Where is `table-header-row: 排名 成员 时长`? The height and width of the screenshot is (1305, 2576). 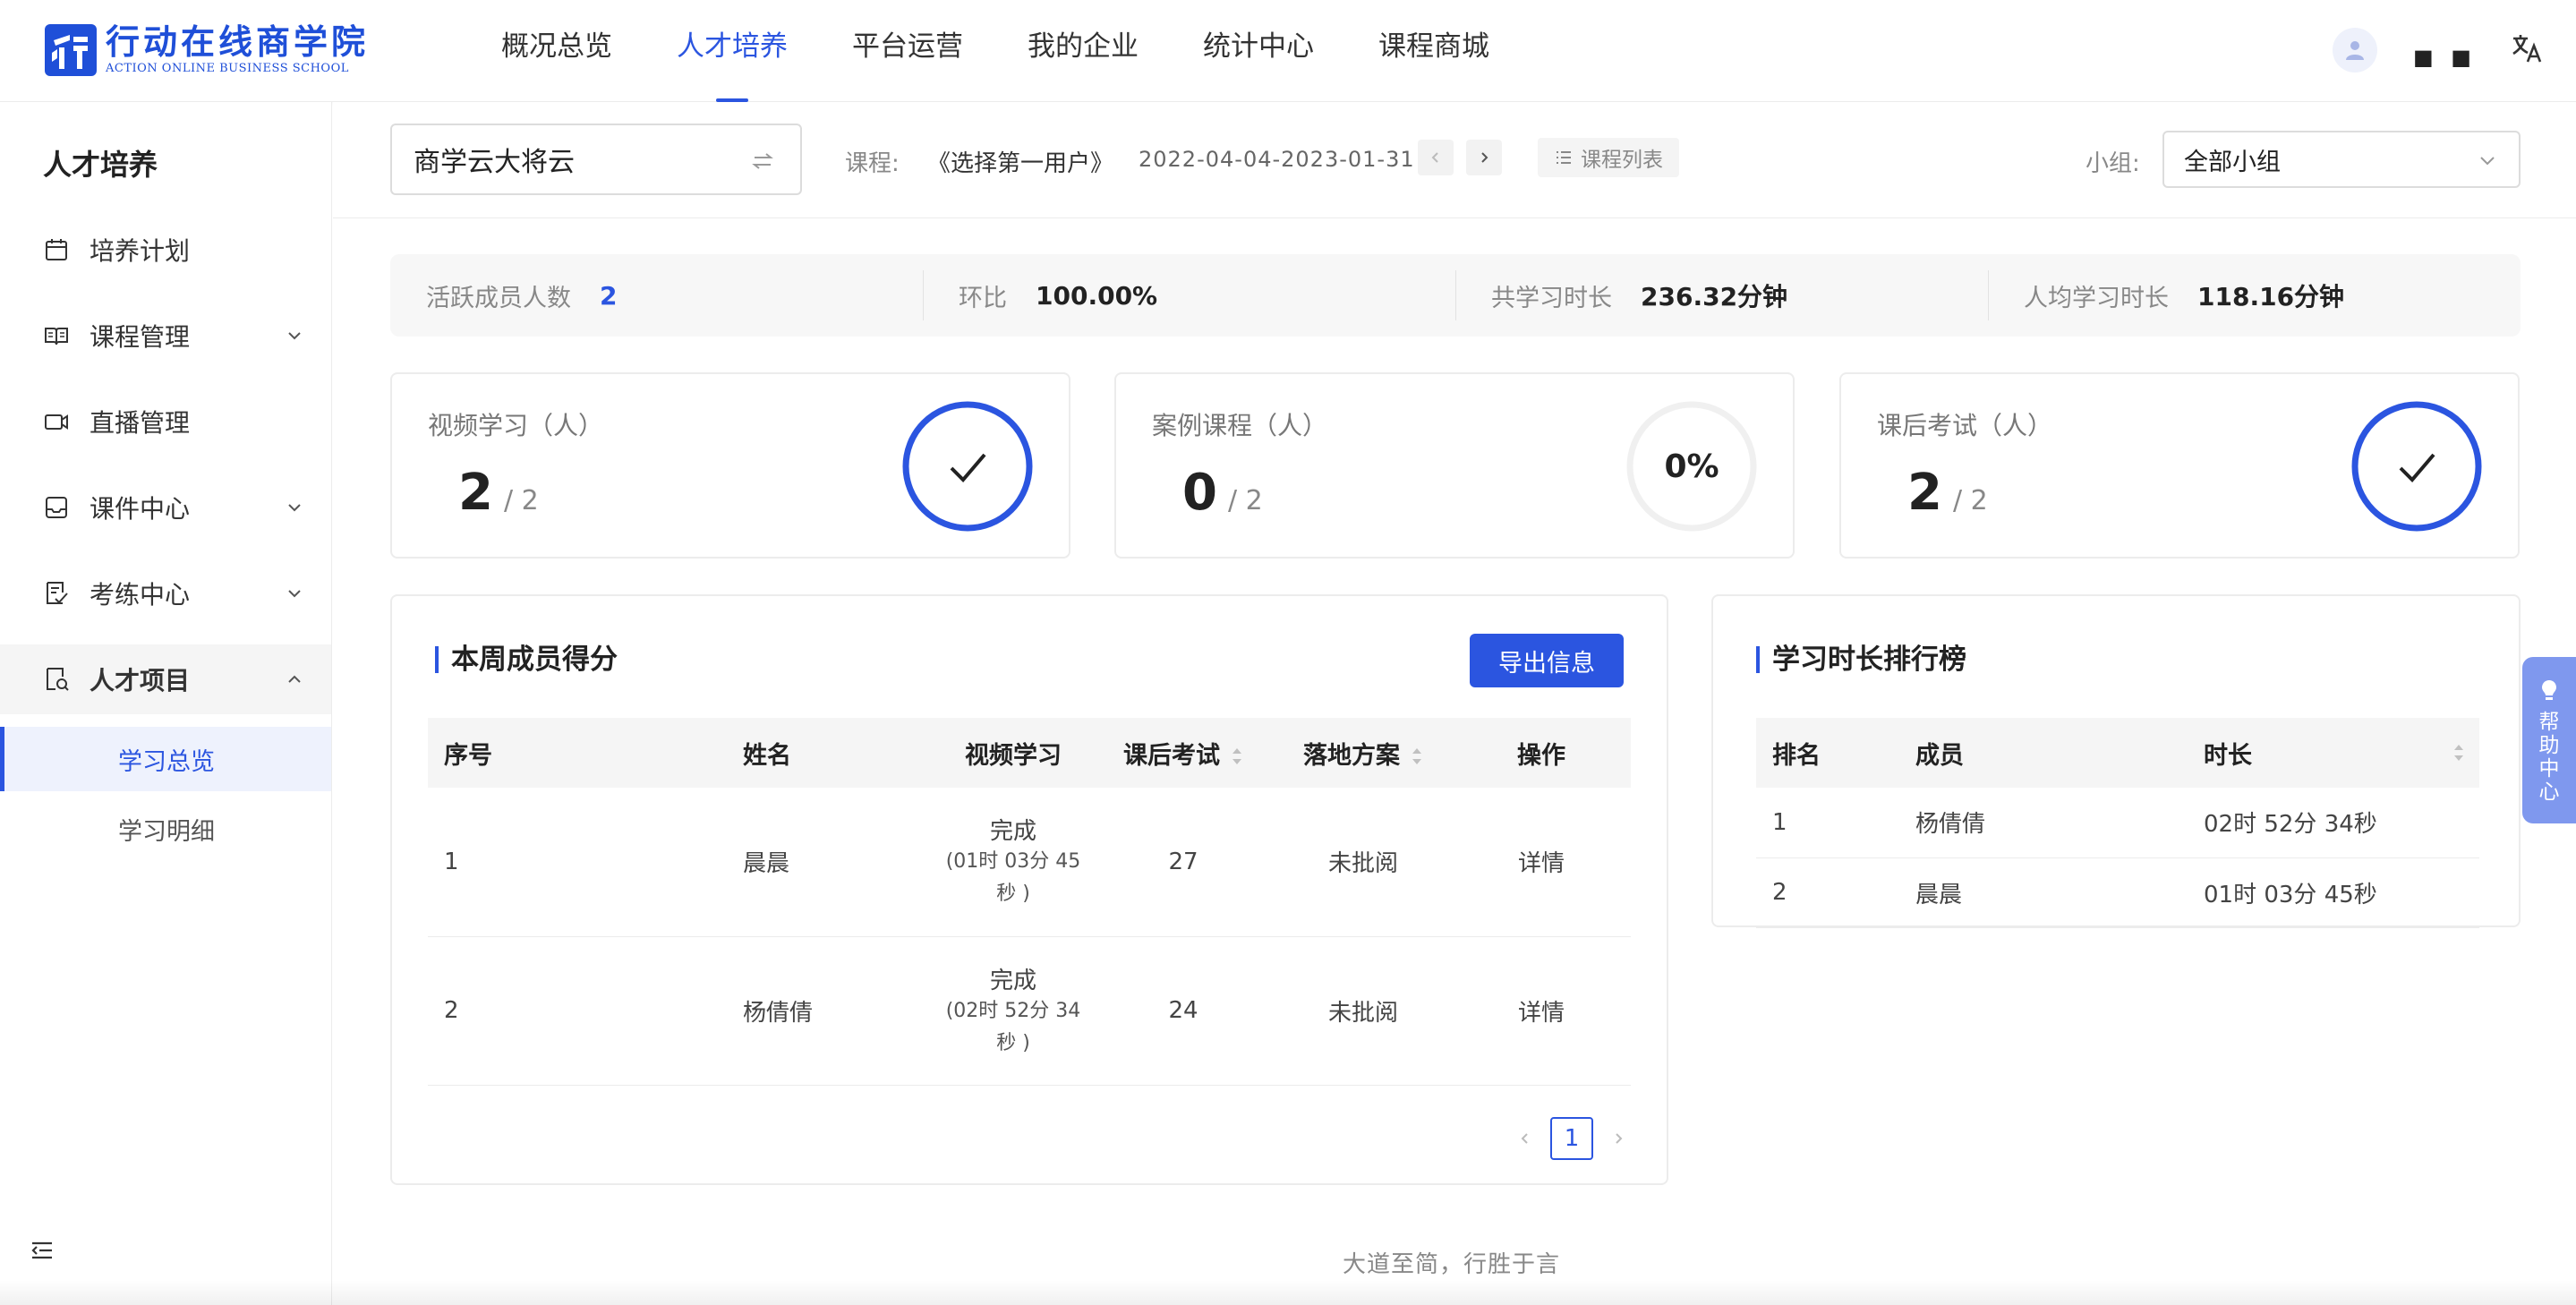
table-header-row: 排名 成员 时长 is located at coordinates (2117, 753).